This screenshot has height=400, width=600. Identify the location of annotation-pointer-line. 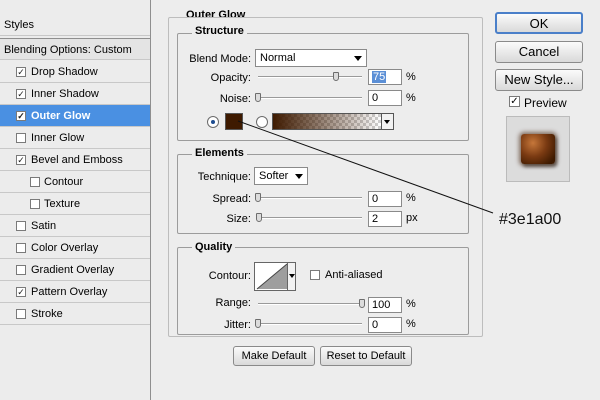
(365, 167).